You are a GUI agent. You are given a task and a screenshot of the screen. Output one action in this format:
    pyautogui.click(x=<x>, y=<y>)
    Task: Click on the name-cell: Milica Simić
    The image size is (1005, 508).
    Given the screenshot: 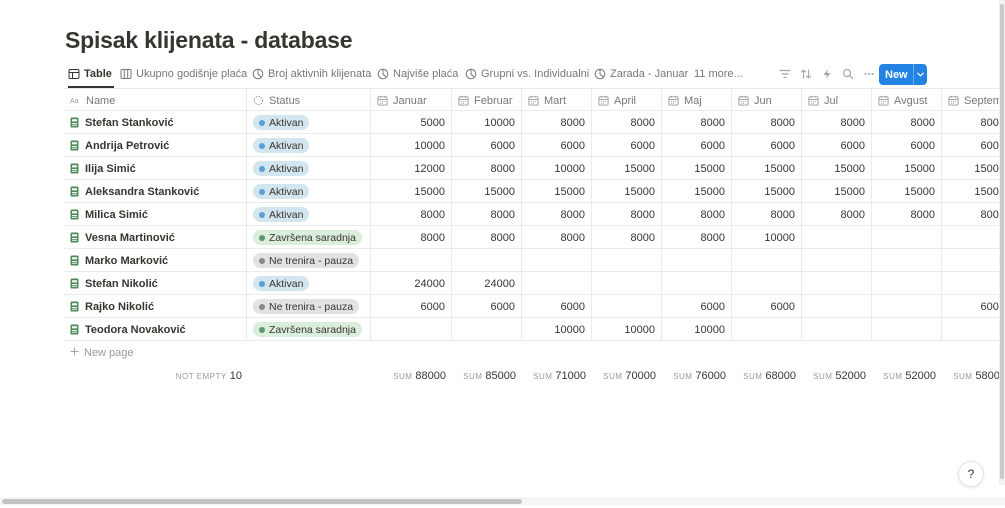 What is the action you would take?
    pyautogui.click(x=155, y=214)
    